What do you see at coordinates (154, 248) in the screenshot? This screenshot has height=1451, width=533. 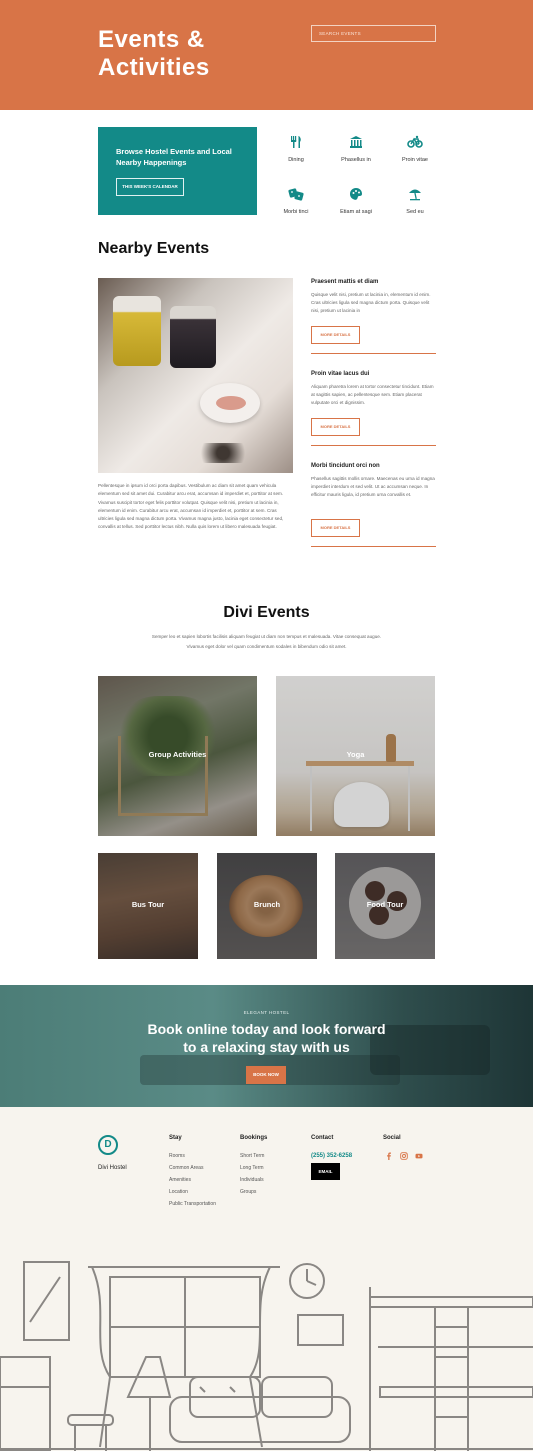 I see `nearby-events-heading: Nearby Events` at bounding box center [154, 248].